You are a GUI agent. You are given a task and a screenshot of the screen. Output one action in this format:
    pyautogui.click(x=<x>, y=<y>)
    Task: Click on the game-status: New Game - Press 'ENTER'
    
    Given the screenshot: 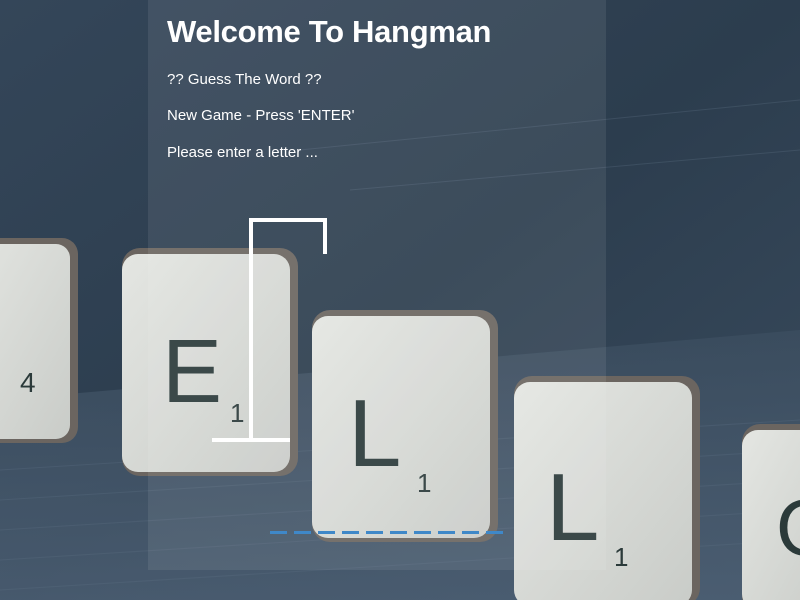 What is the action you would take?
    pyautogui.click(x=261, y=115)
    